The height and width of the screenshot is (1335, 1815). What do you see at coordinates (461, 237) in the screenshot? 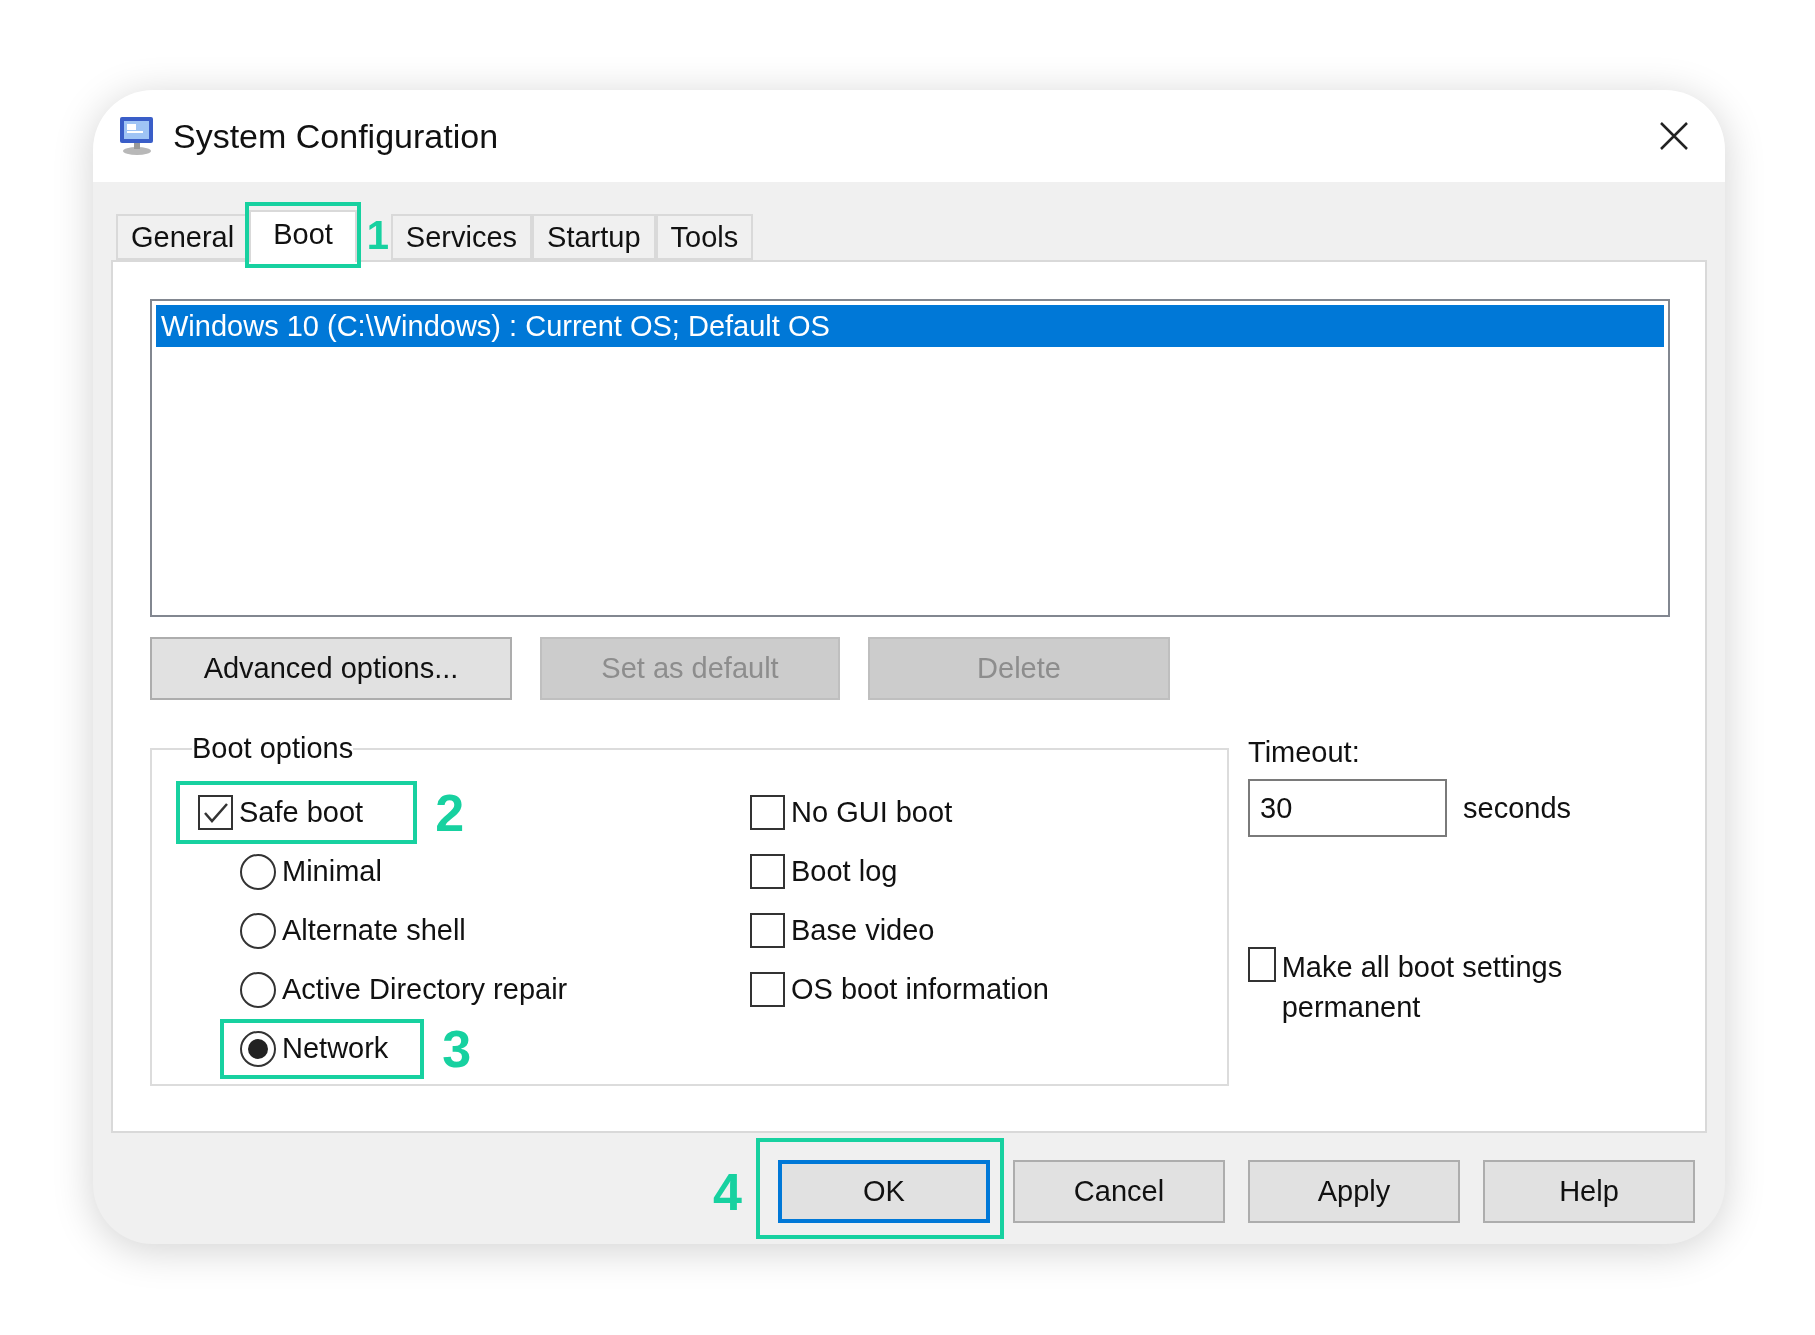
I see `tab: Services` at bounding box center [461, 237].